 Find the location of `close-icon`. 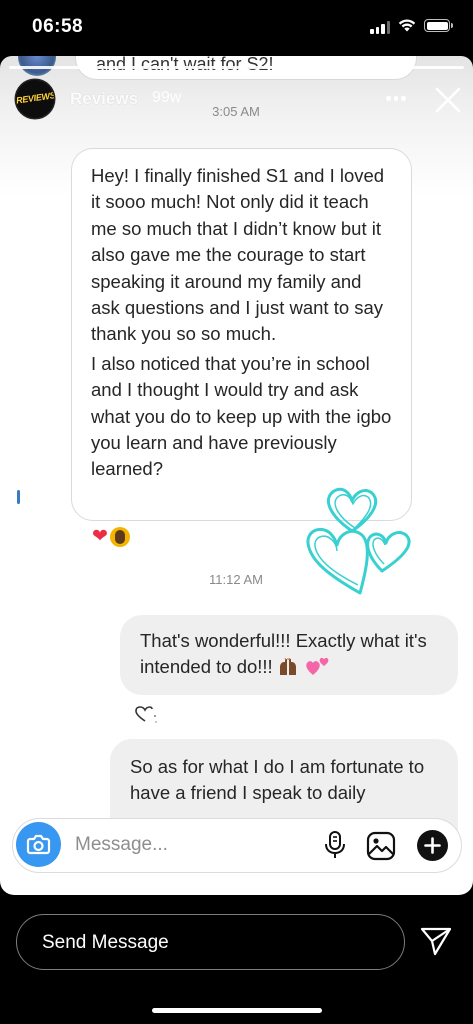

close-icon is located at coordinates (448, 100).